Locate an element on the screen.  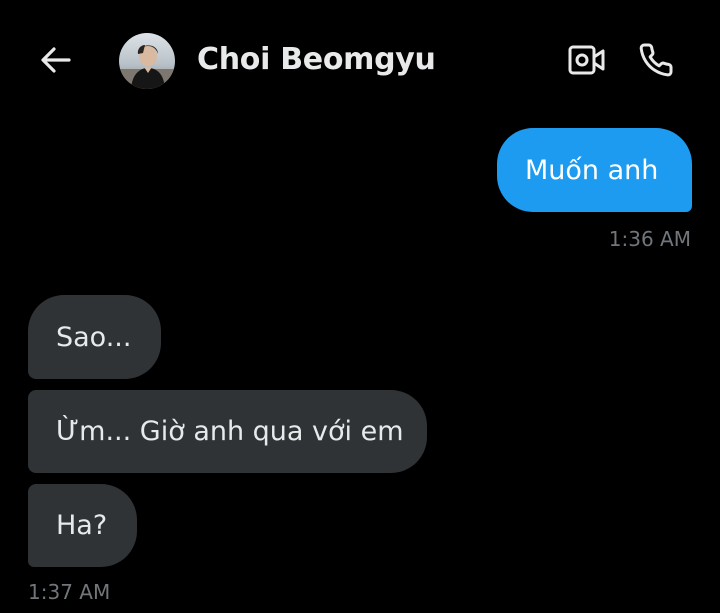
message-bubble-received: Ha? is located at coordinates (82, 525).